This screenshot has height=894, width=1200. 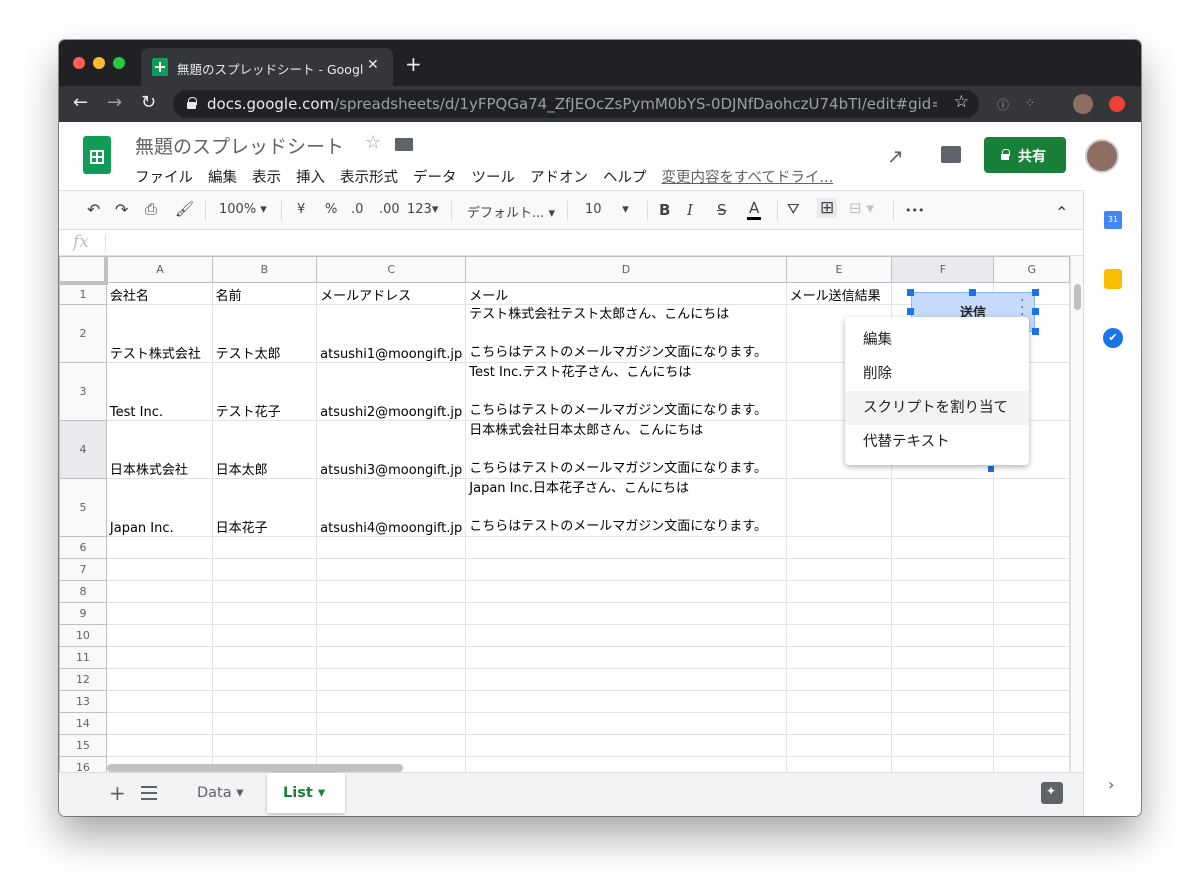 What do you see at coordinates (1031, 269) in the screenshot?
I see `column-header: G` at bounding box center [1031, 269].